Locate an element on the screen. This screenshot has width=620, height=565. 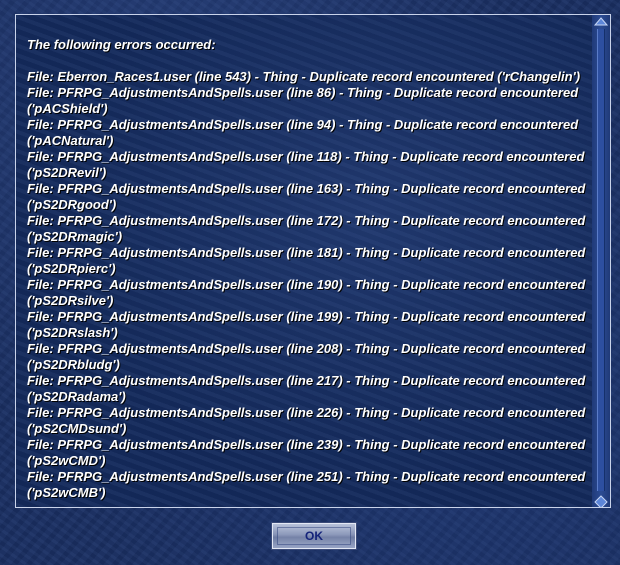
scrollbar-track is located at coordinates (601, 260).